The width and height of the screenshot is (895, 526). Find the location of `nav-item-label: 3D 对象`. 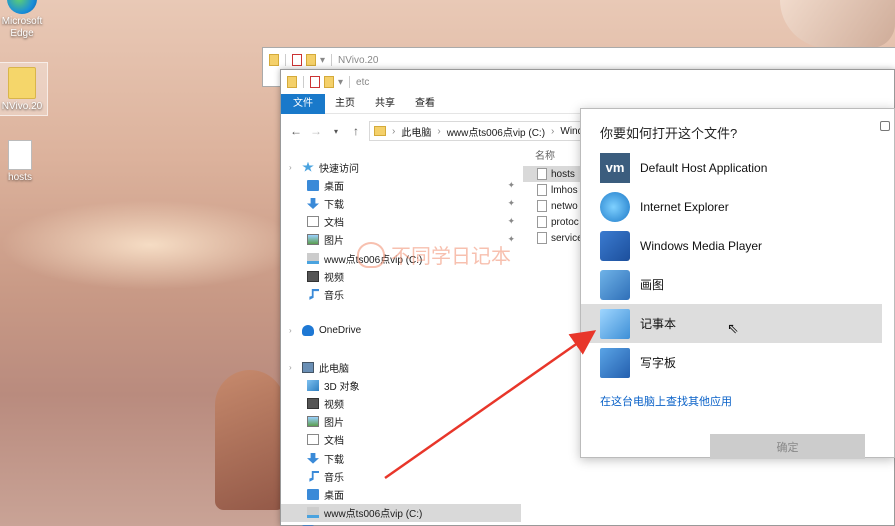

nav-item-label: 3D 对象 is located at coordinates (342, 387).